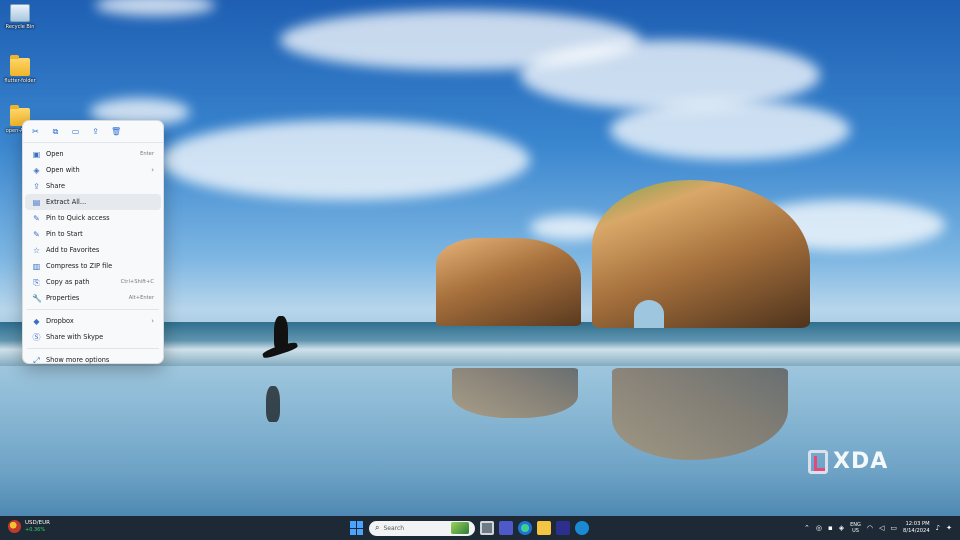 This screenshot has width=960, height=540. What do you see at coordinates (37, 523) in the screenshot?
I see `ticker-pair: USD/EUR` at bounding box center [37, 523].